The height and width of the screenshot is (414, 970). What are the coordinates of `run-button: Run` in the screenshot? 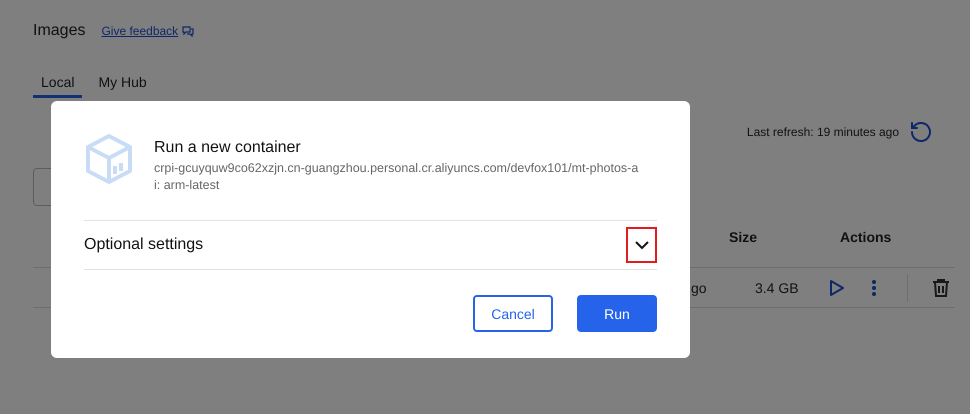 It's located at (617, 313).